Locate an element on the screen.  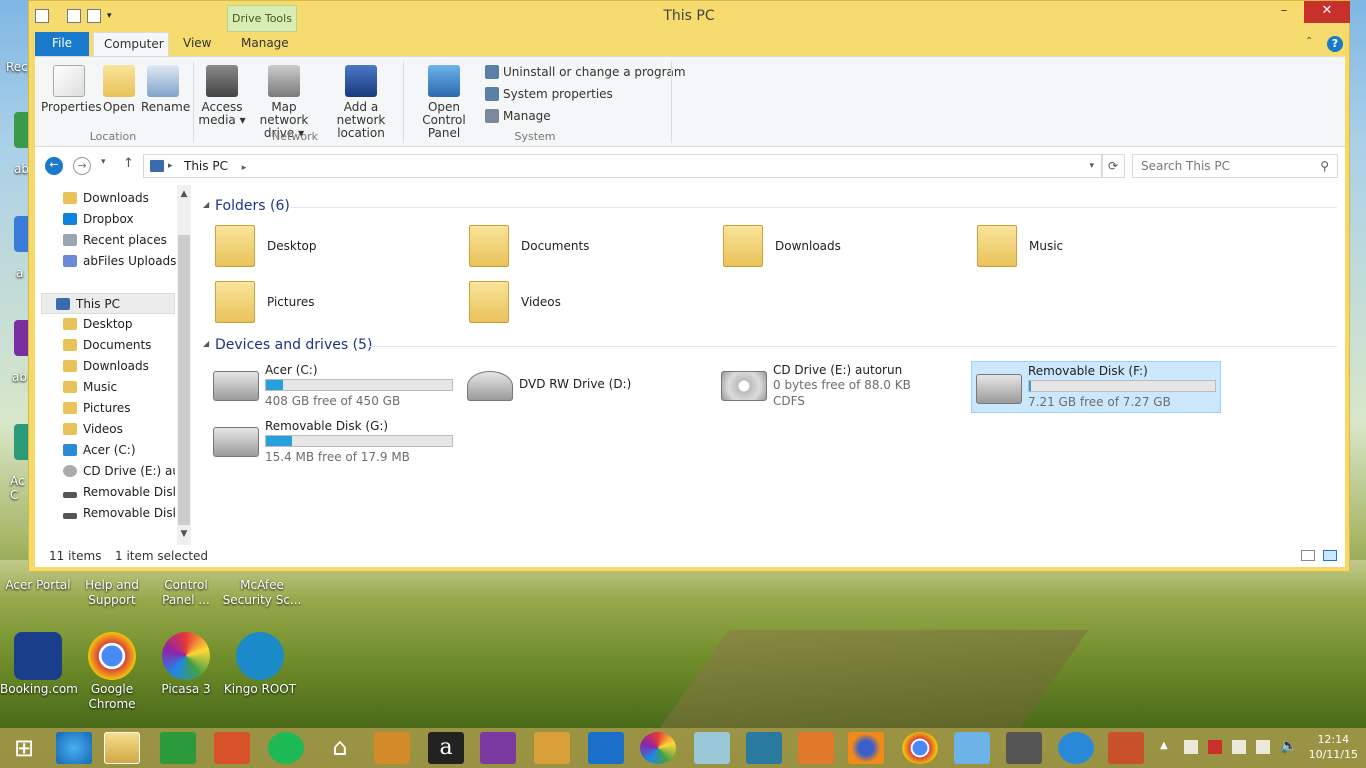
clock: 12:14 10/11/15 is located at coordinates (1333, 747).